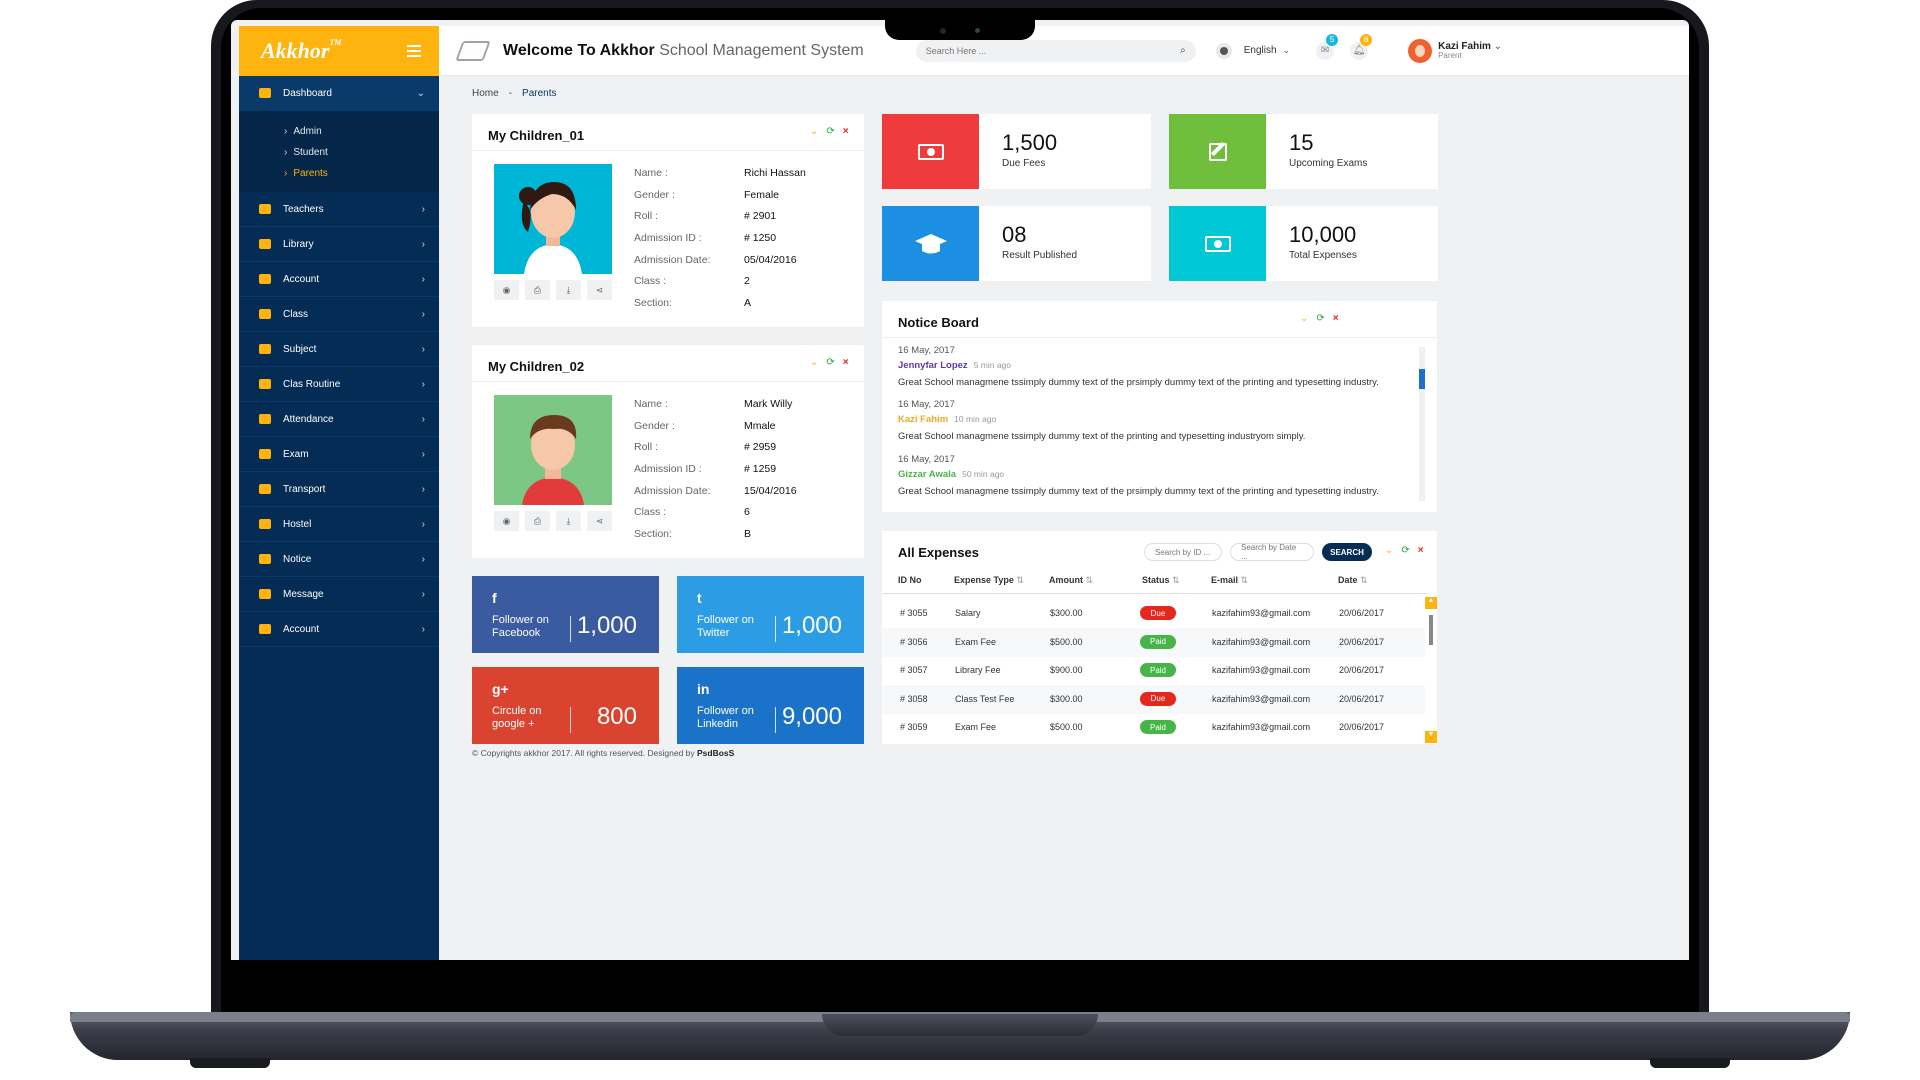 The height and width of the screenshot is (1080, 1920). I want to click on stat-card-due-fees: 1,500 Due Fees, so click(1016, 151).